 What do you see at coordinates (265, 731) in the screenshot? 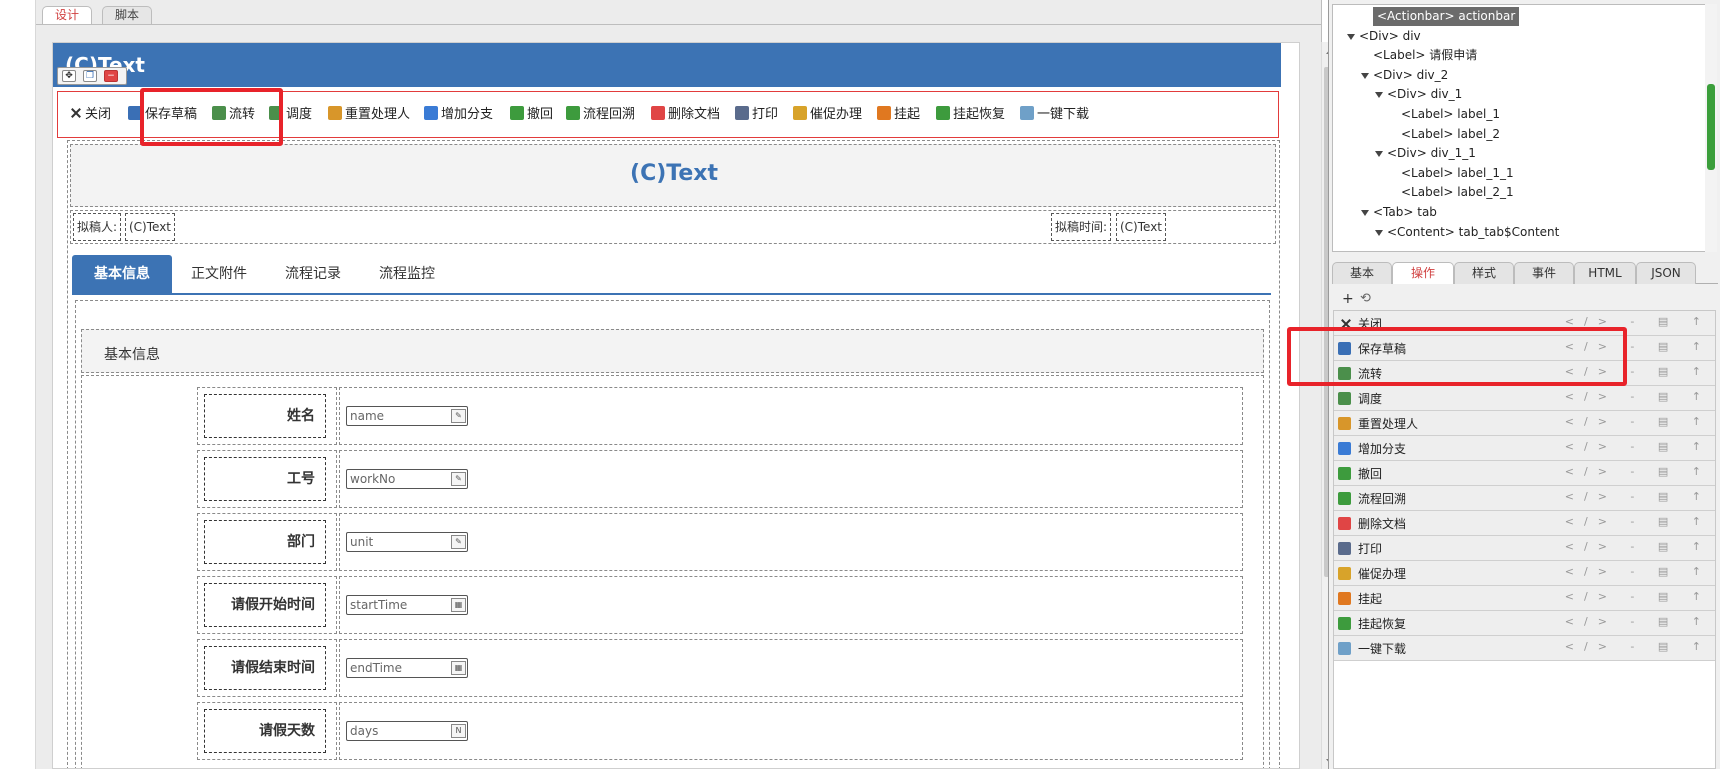
I see `field-label: 请假天数` at bounding box center [265, 731].